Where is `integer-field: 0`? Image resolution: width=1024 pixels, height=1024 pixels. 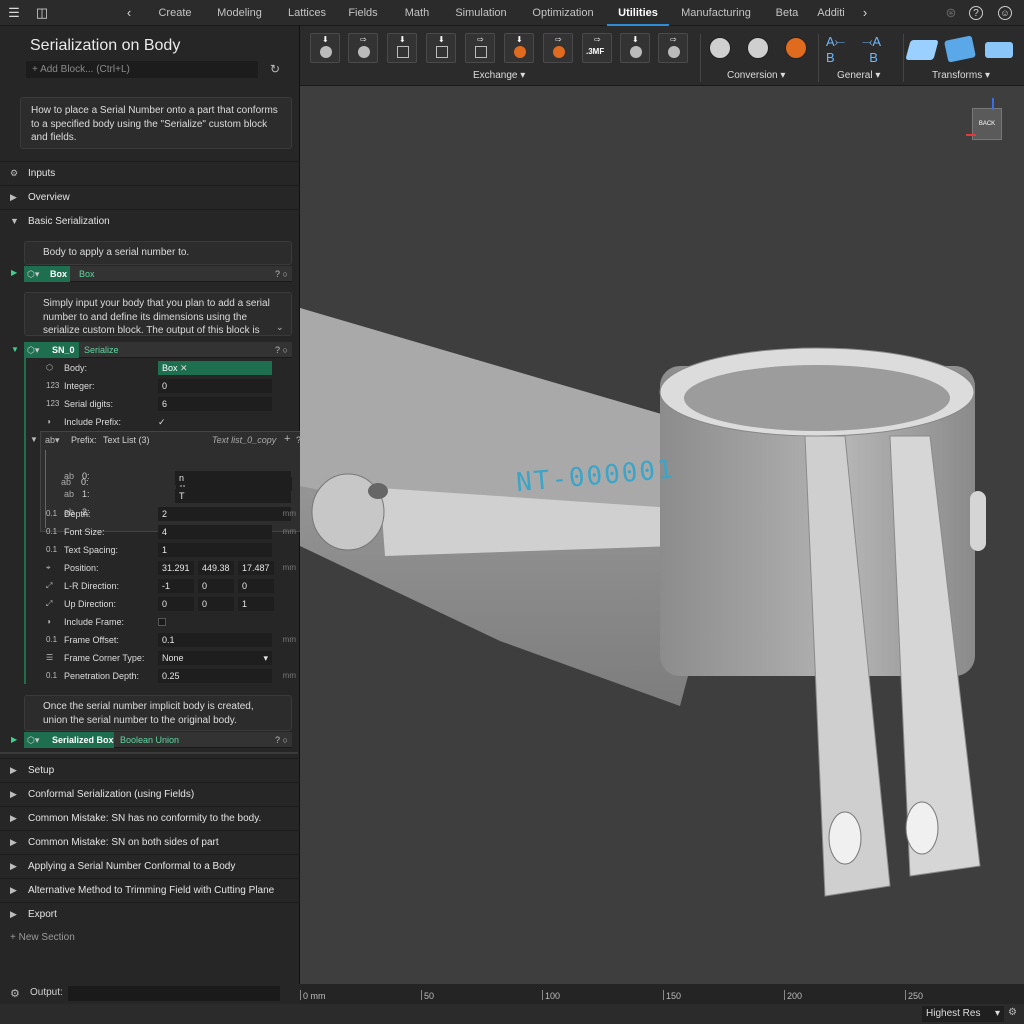 integer-field: 0 is located at coordinates (215, 386).